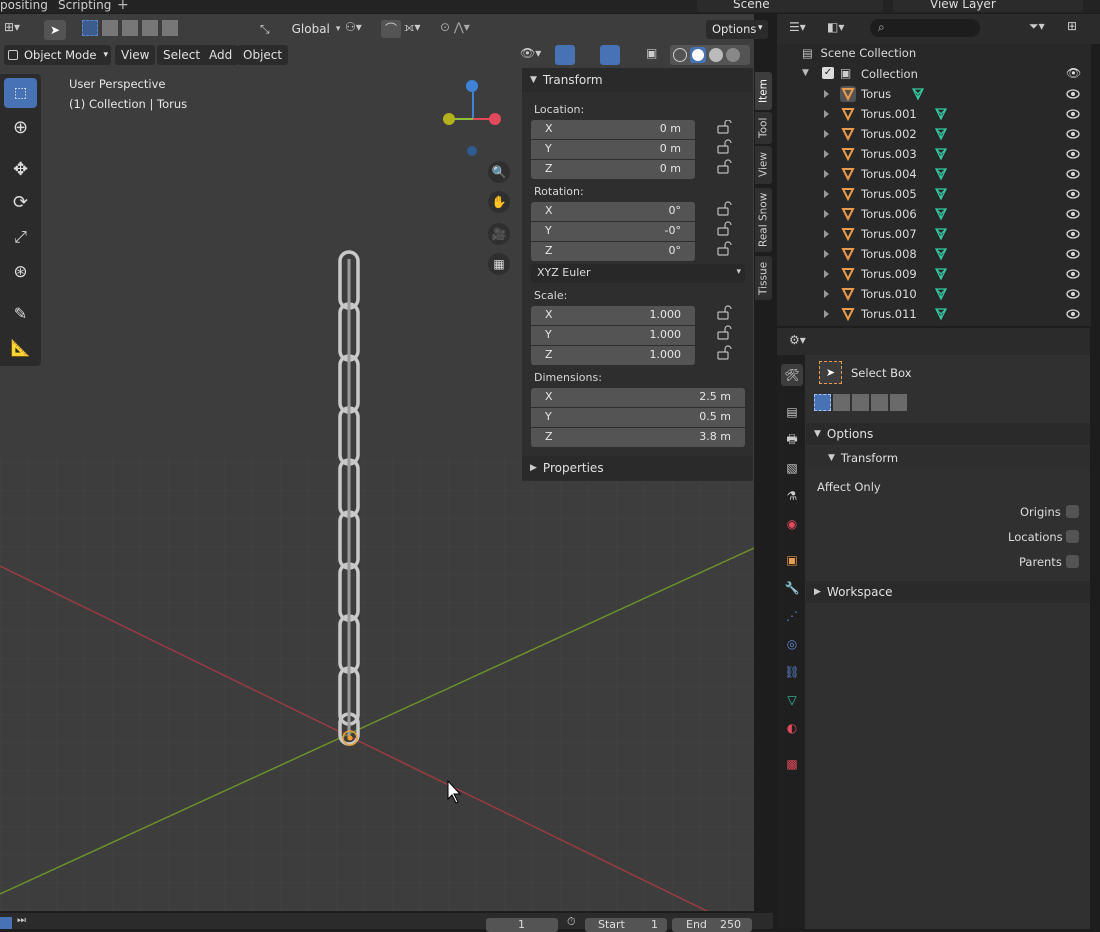  I want to click on tab-tissue: Tissue, so click(763, 278).